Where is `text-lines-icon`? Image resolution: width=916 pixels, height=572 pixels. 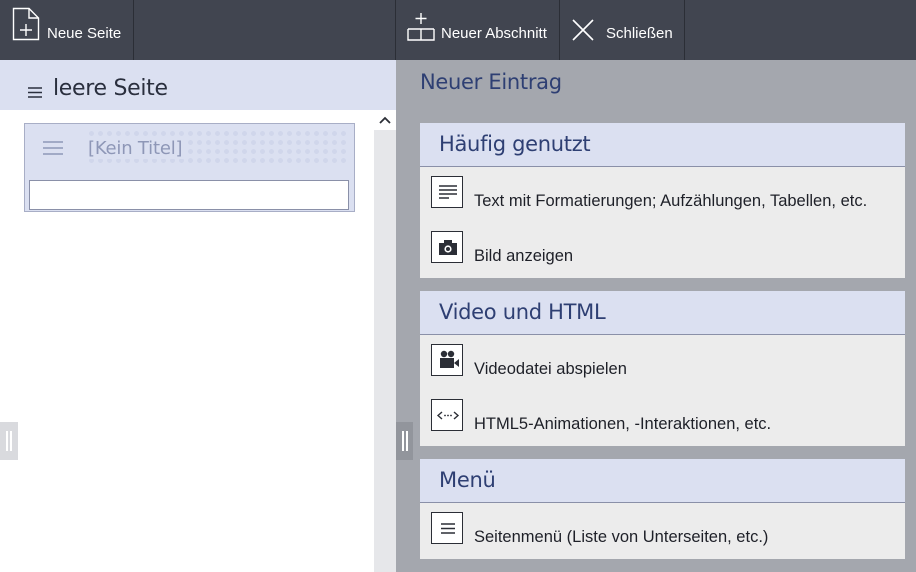 text-lines-icon is located at coordinates (447, 192).